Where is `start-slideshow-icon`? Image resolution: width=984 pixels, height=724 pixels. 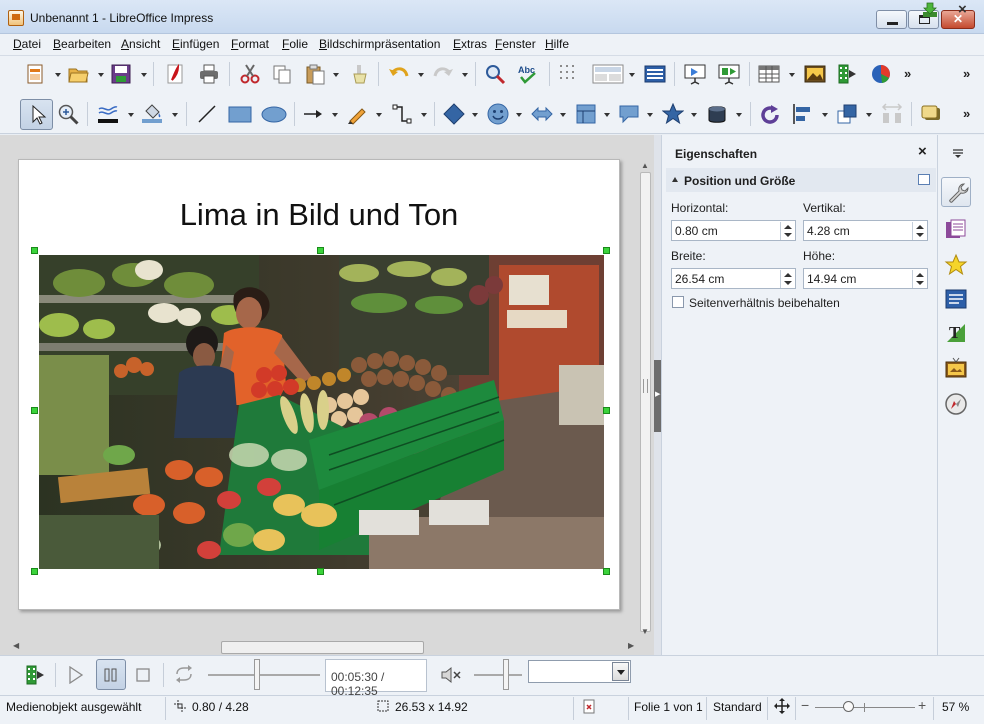
start-slideshow-icon is located at coordinates (695, 74).